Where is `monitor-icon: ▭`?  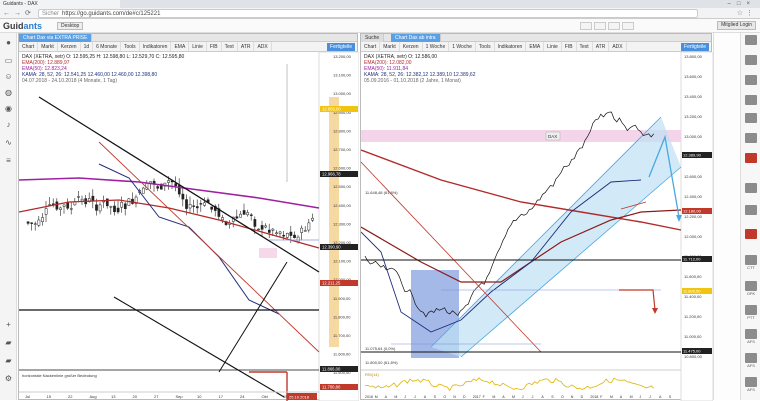 monitor-icon: ▭ is located at coordinates (8, 60).